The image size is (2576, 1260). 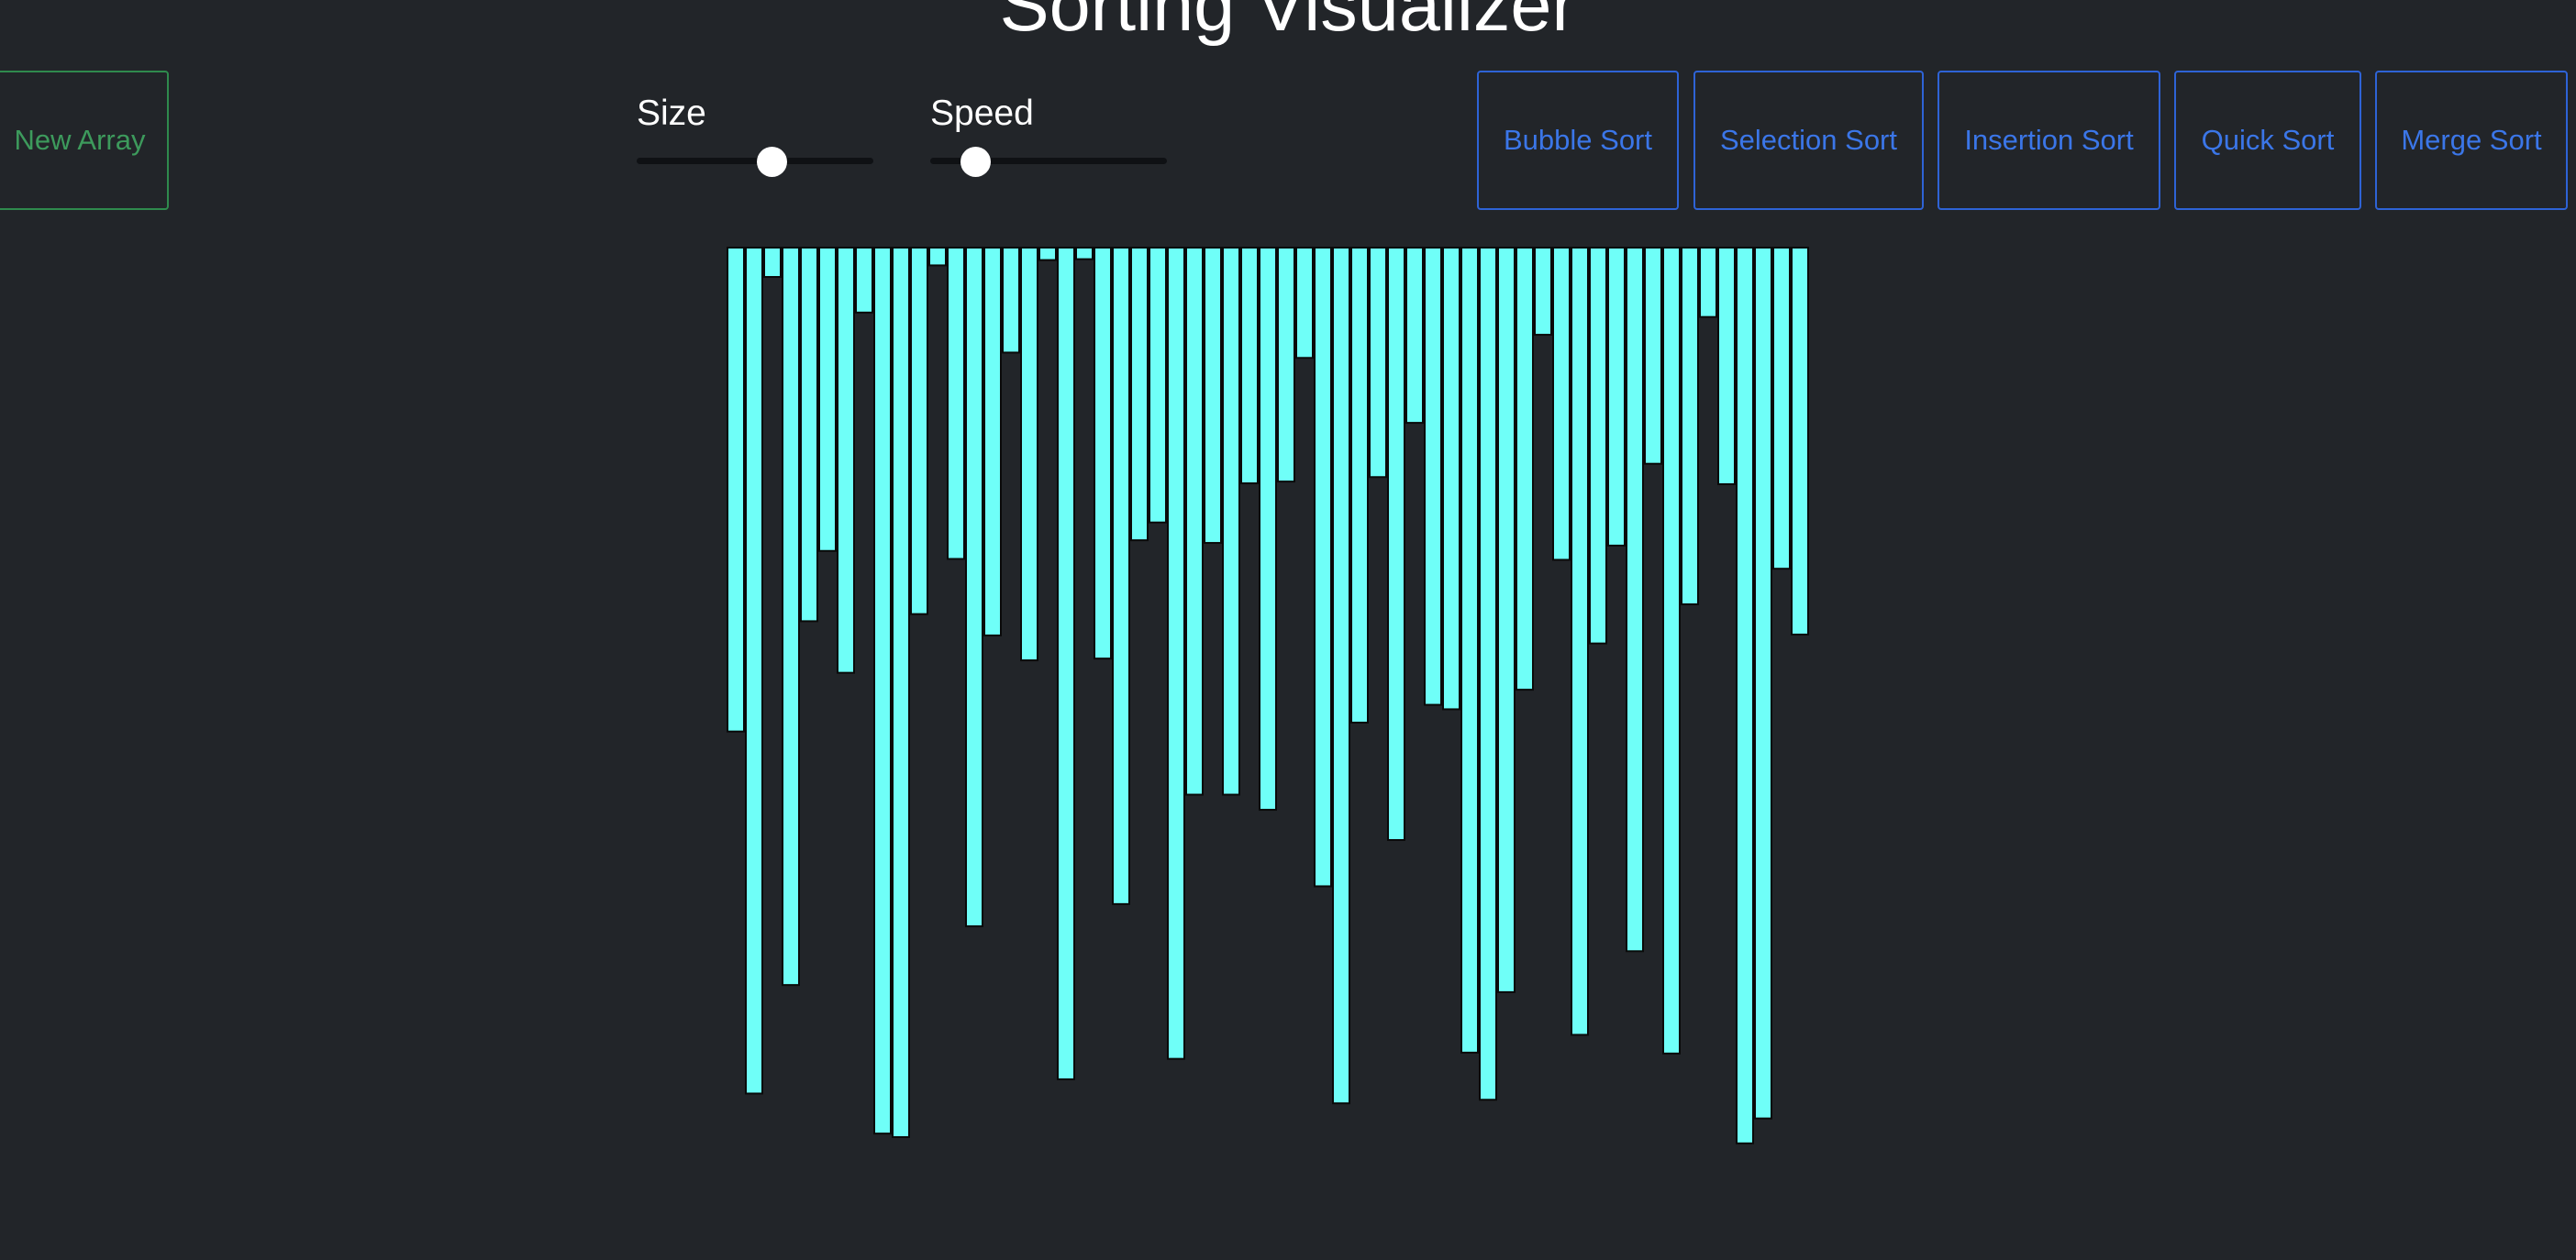 I want to click on speed-slider-thumb, so click(x=976, y=162).